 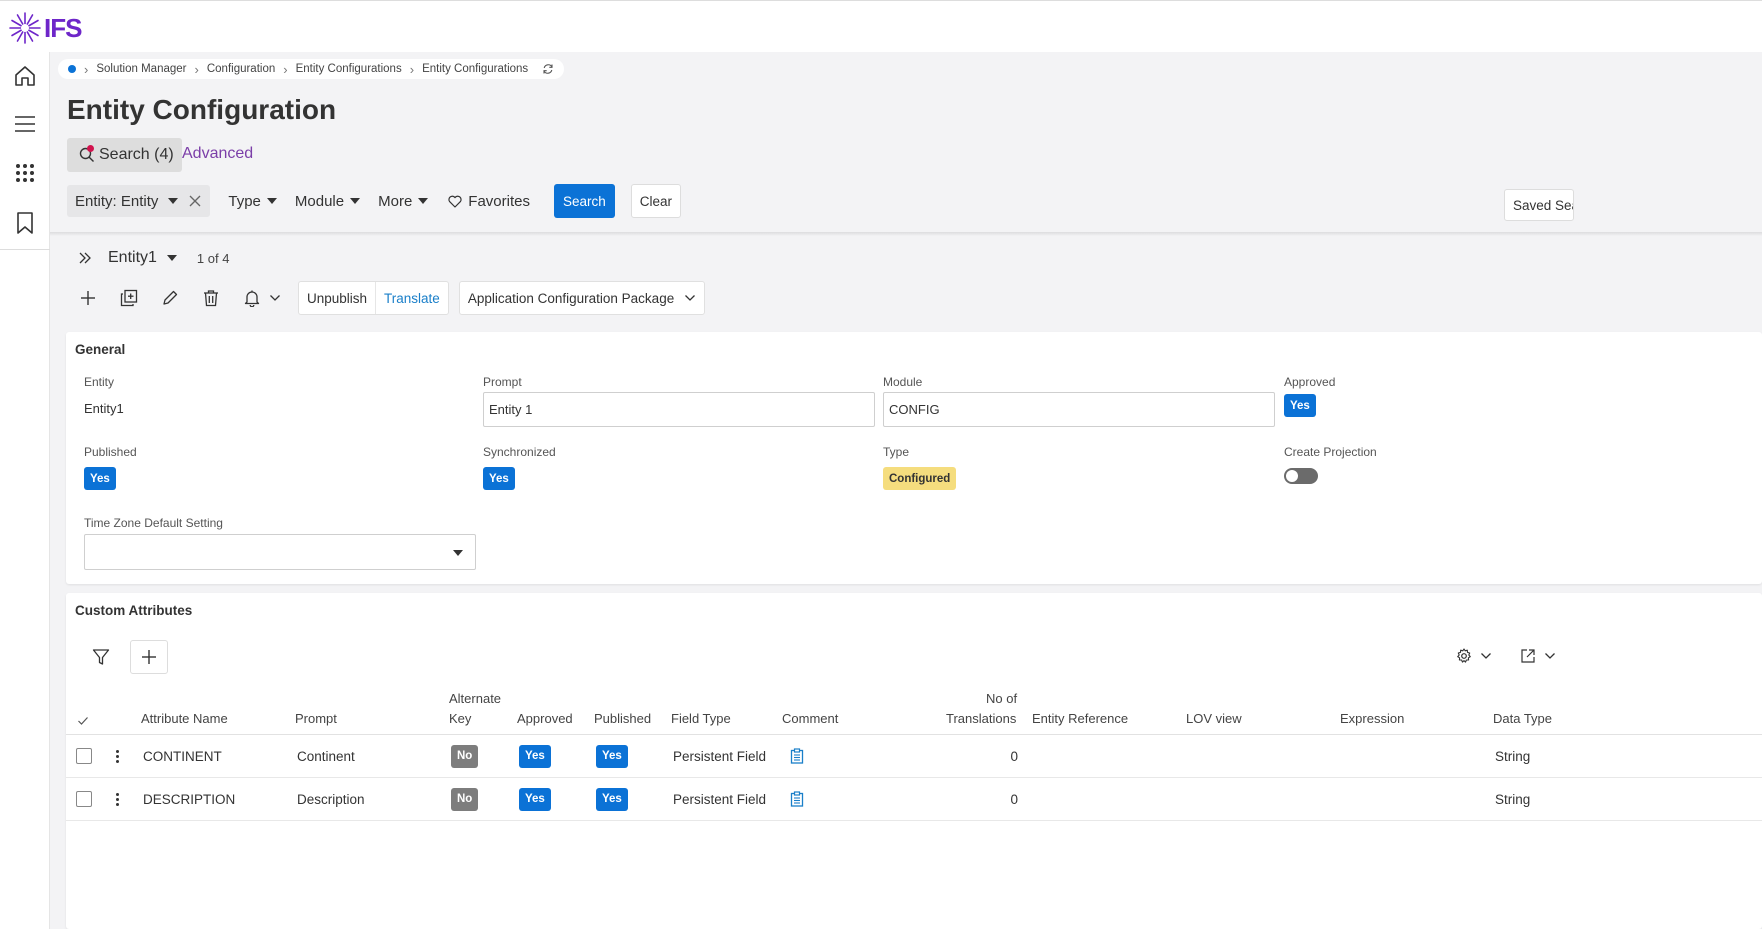 I want to click on breadcrumb-item: Configuration, so click(x=241, y=69).